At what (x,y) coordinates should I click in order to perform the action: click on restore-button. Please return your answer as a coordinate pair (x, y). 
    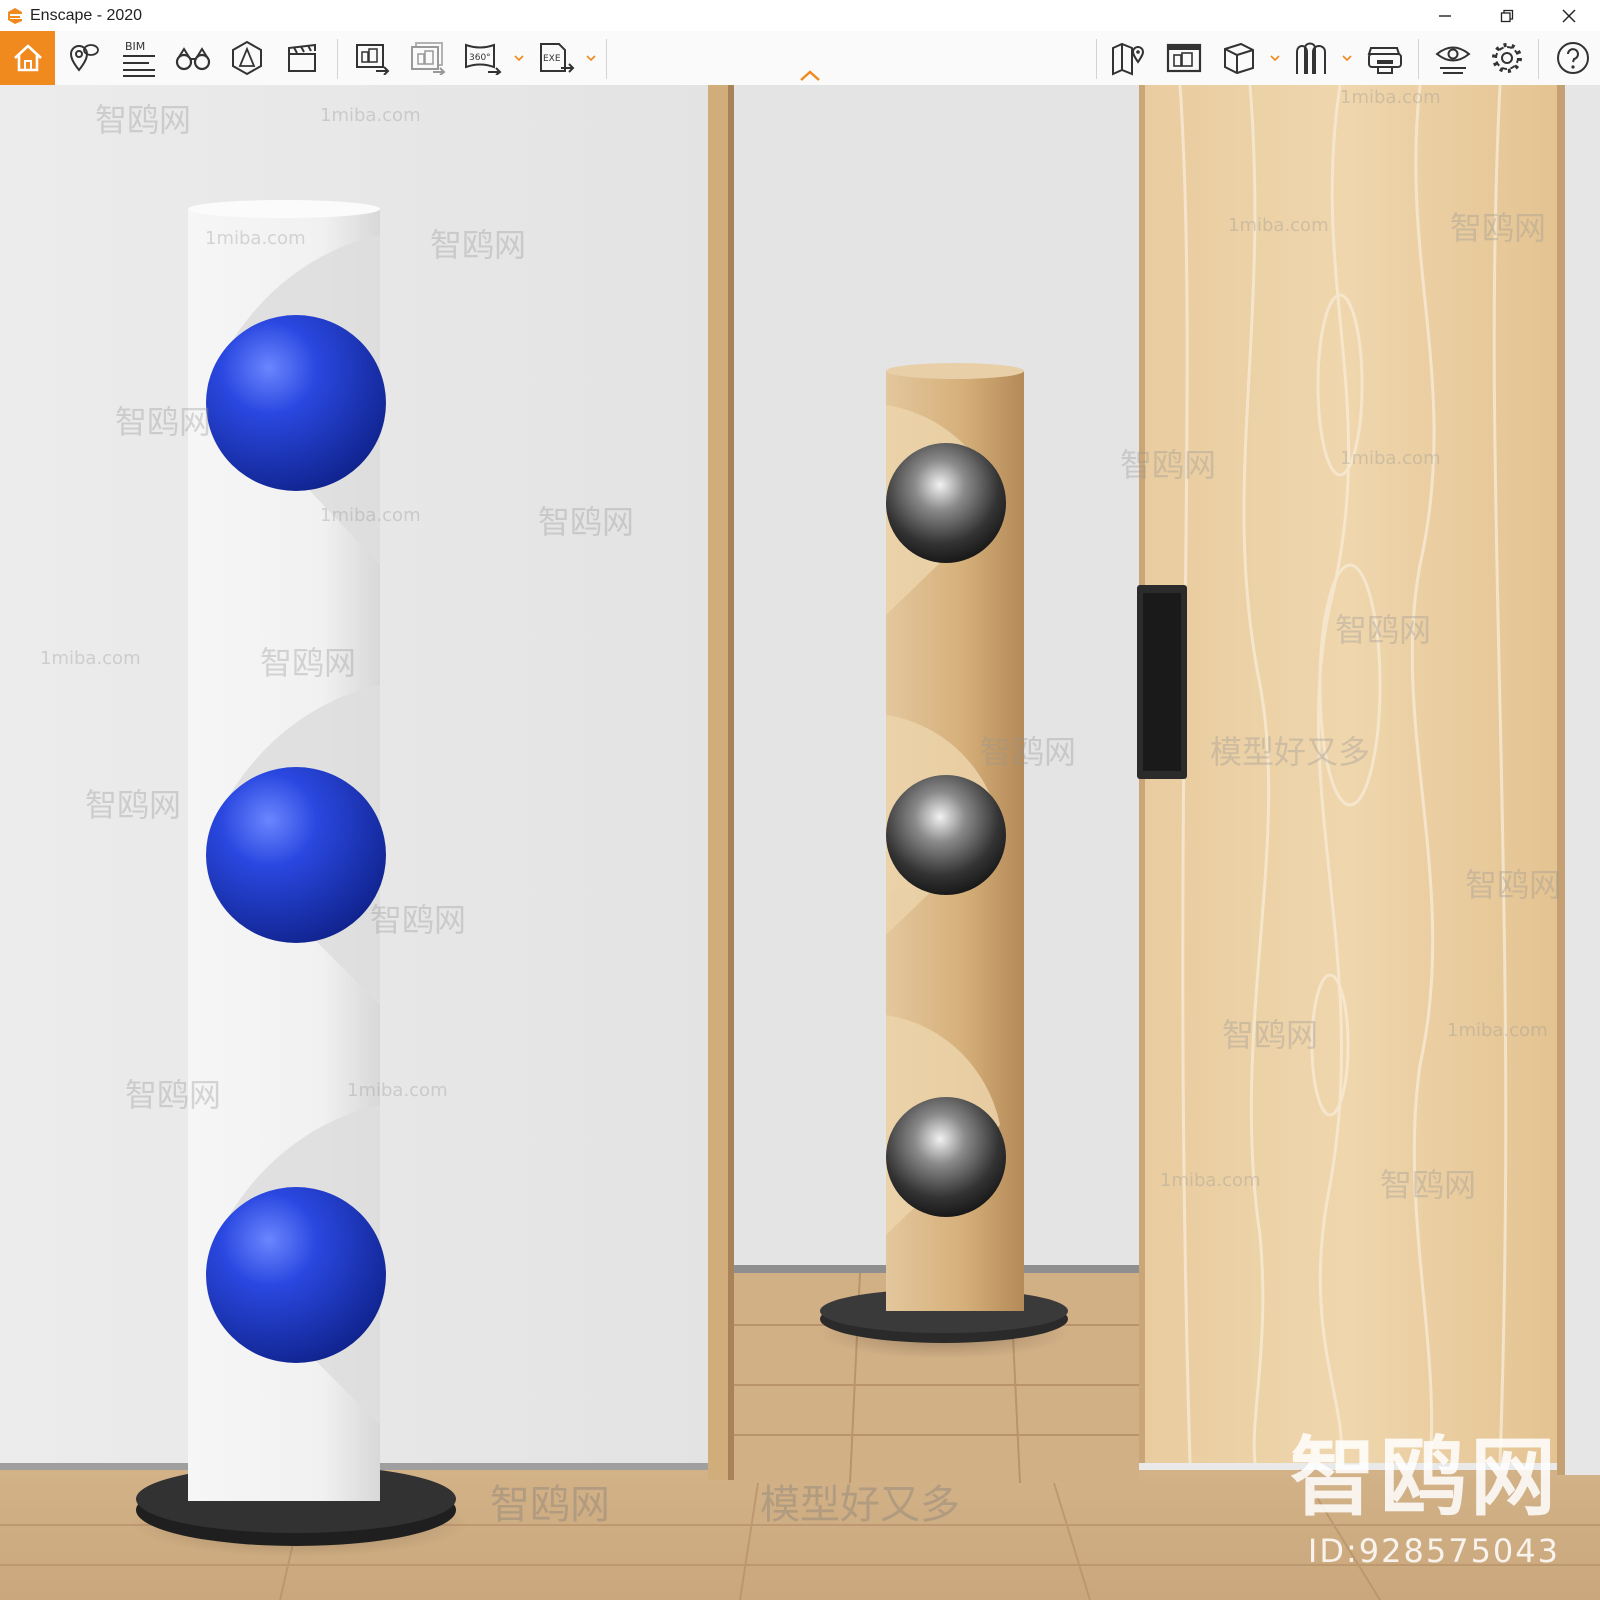
    Looking at the image, I should click on (1507, 15).